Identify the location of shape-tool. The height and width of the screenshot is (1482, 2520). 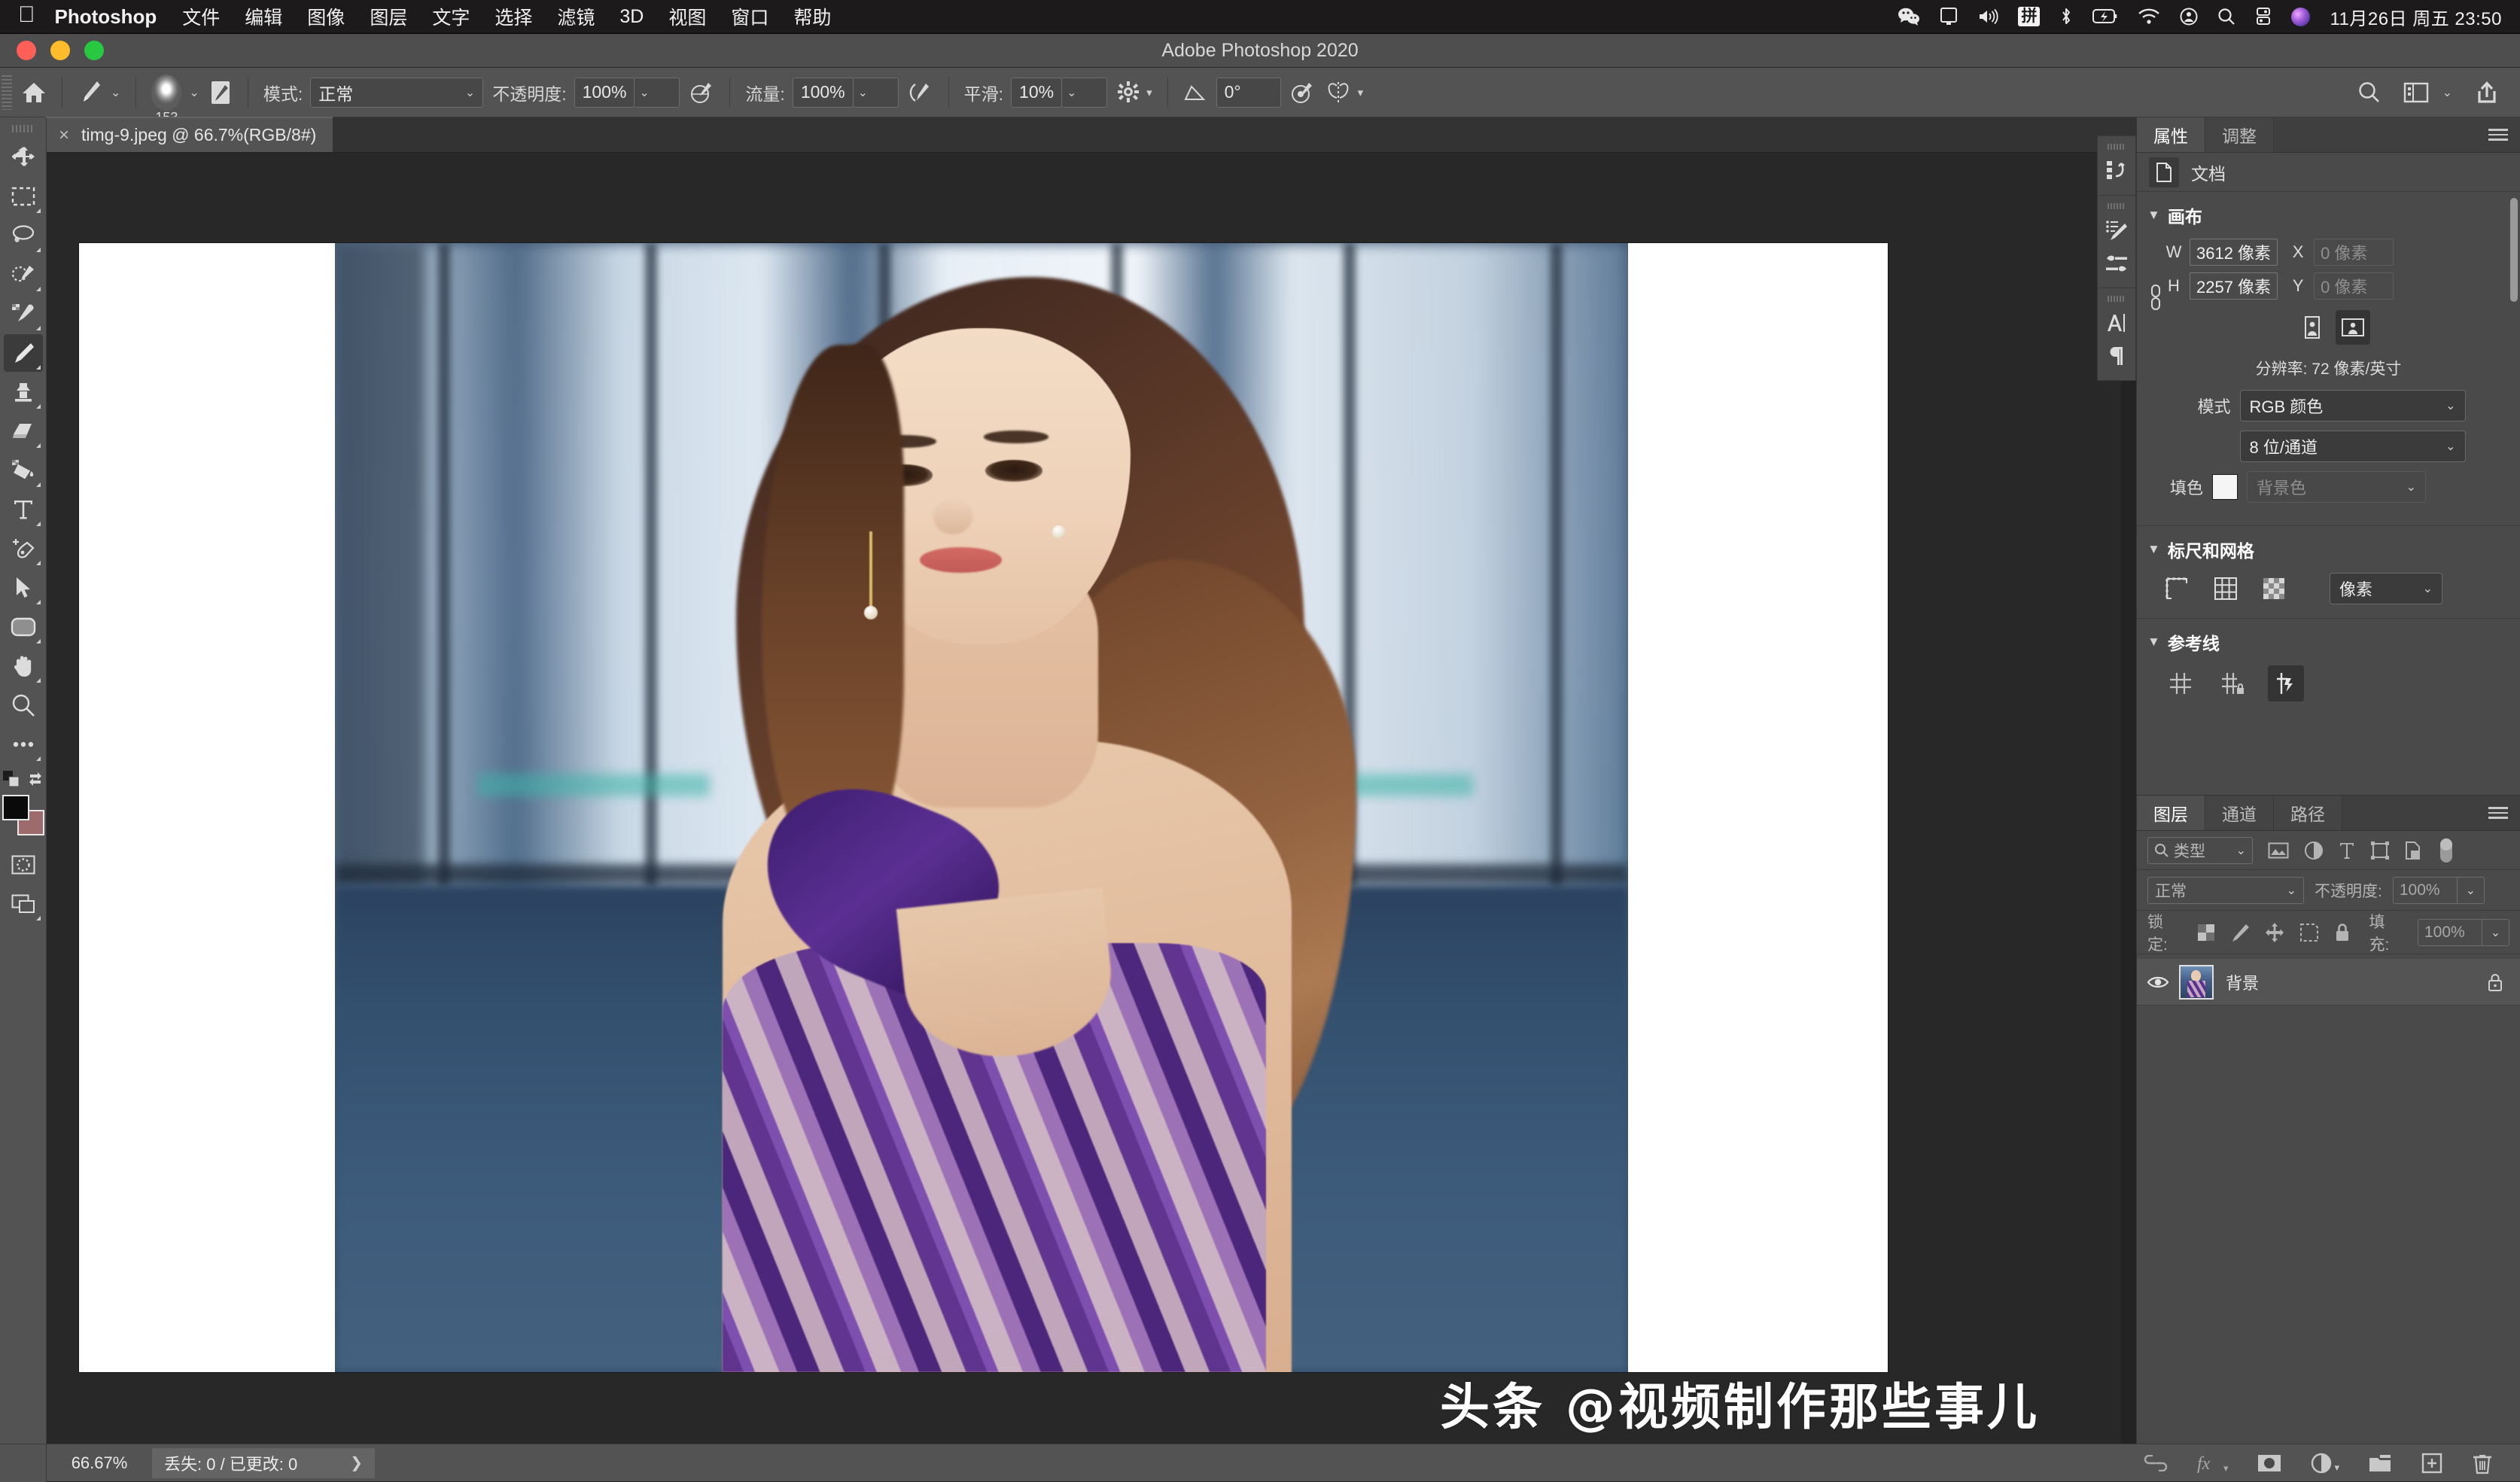
(23, 627).